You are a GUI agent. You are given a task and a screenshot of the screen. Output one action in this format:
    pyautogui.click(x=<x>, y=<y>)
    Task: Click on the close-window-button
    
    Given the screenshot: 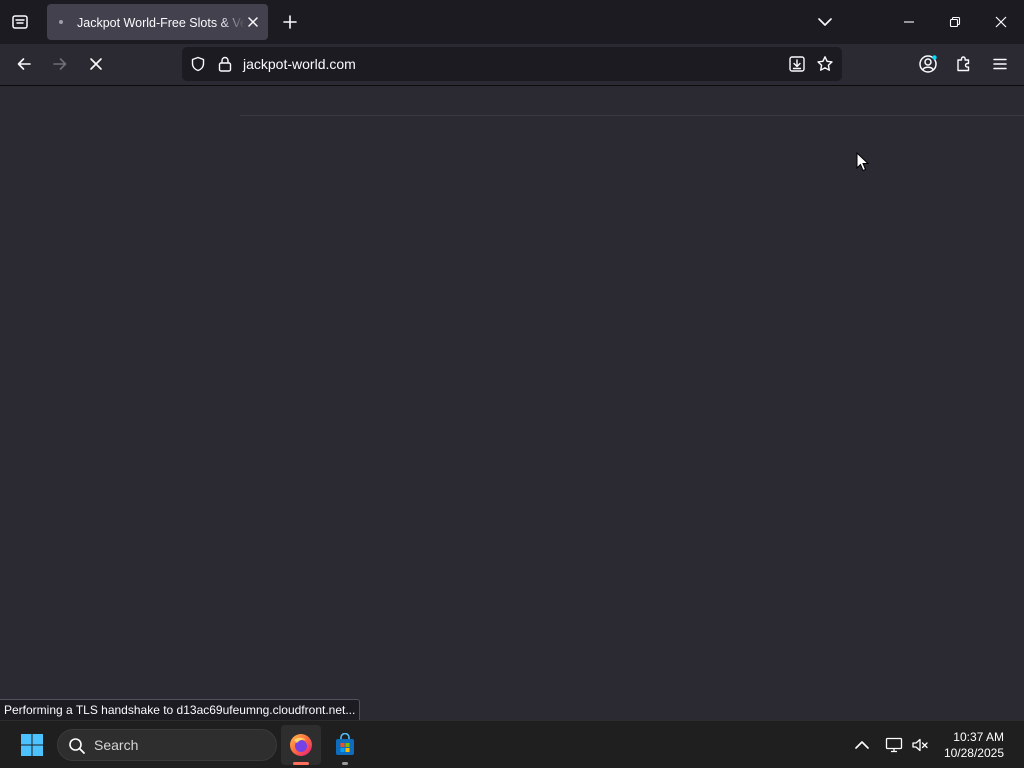 What is the action you would take?
    pyautogui.click(x=1001, y=22)
    